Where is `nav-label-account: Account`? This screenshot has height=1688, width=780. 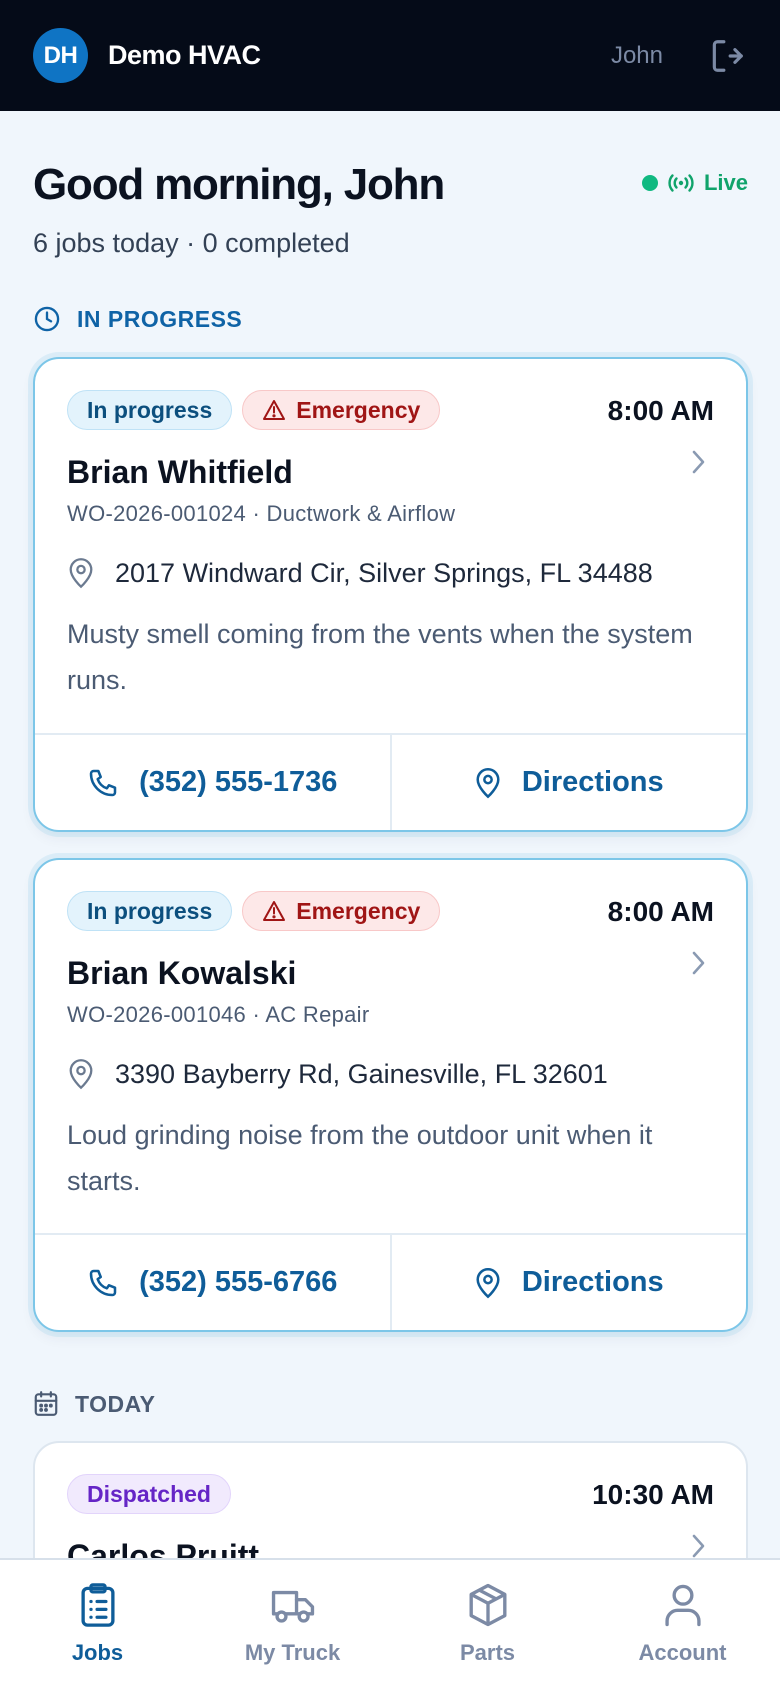
nav-label-account: Account is located at coordinates (682, 1652).